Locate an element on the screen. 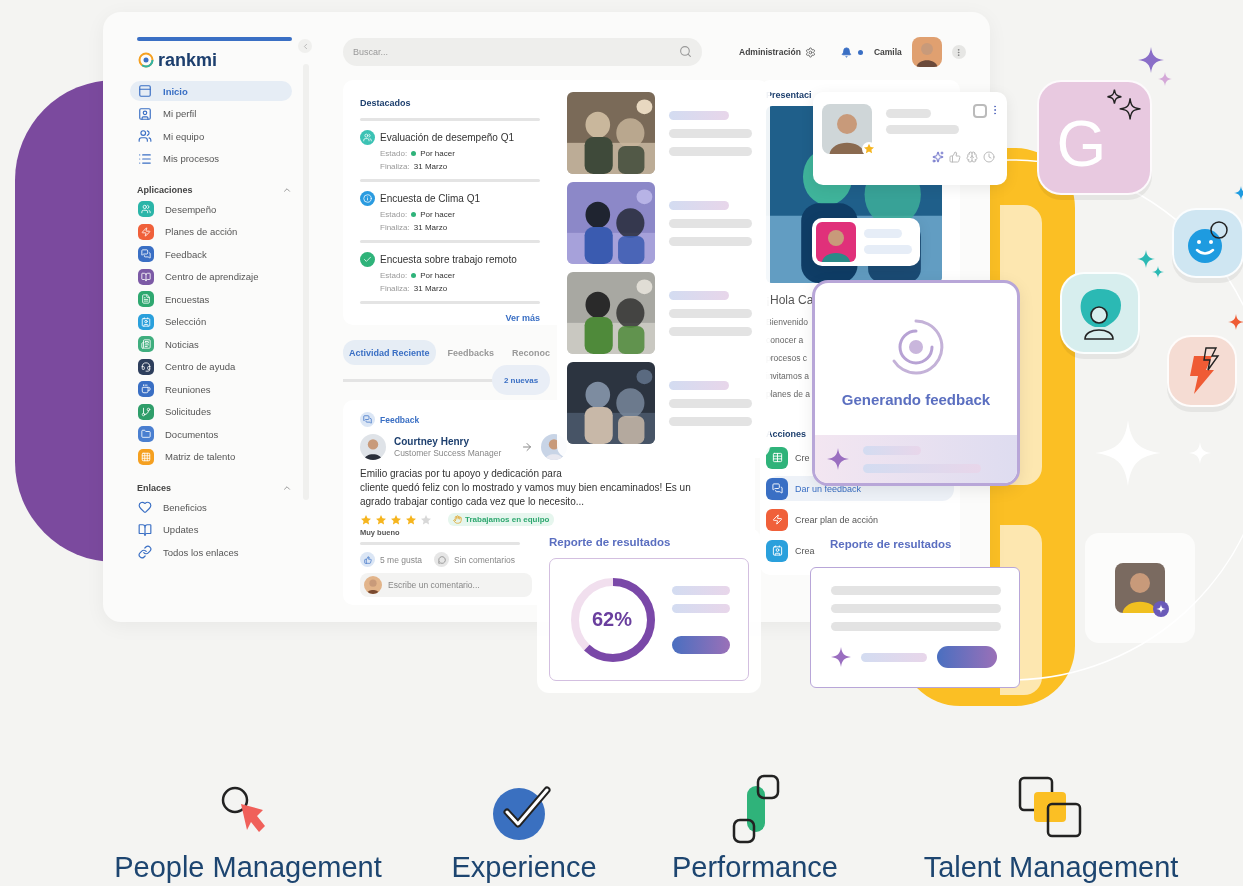 The height and width of the screenshot is (886, 1243). author-role: Customer Success Manager is located at coordinates (448, 453).